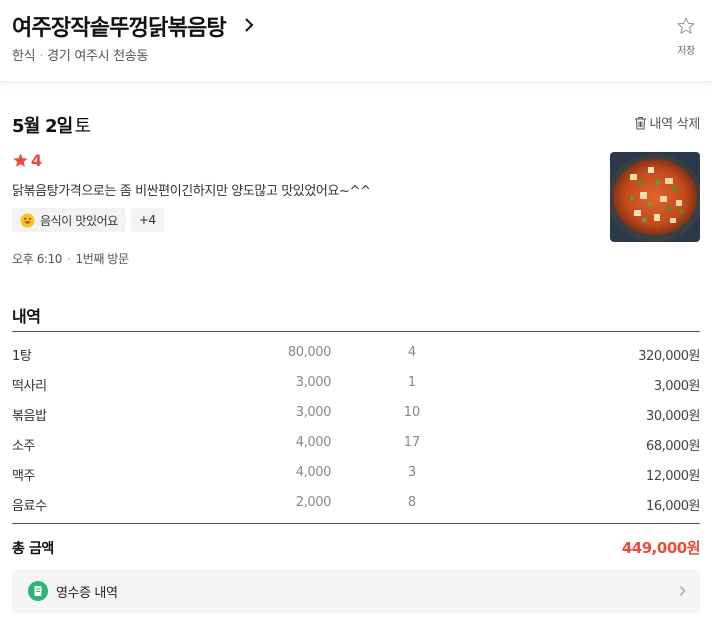 This screenshot has height=620, width=712. What do you see at coordinates (412, 502) in the screenshot?
I see `item-qty: 8` at bounding box center [412, 502].